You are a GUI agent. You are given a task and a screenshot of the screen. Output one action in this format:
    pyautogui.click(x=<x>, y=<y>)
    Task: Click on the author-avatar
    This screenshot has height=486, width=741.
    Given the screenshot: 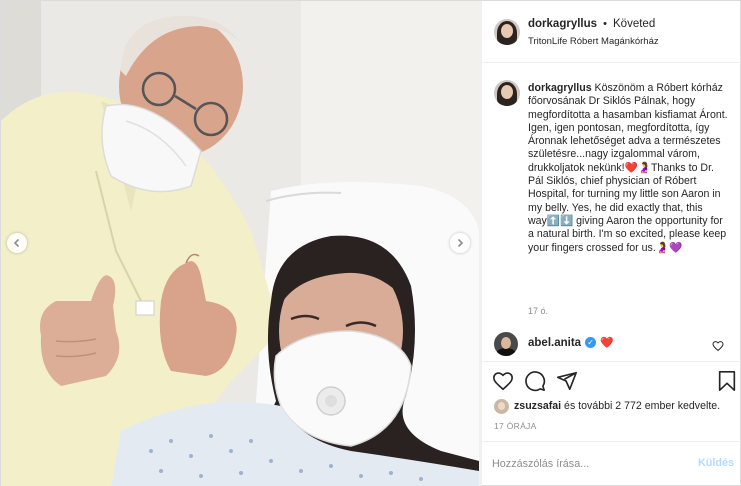 What is the action you would take?
    pyautogui.click(x=507, y=32)
    